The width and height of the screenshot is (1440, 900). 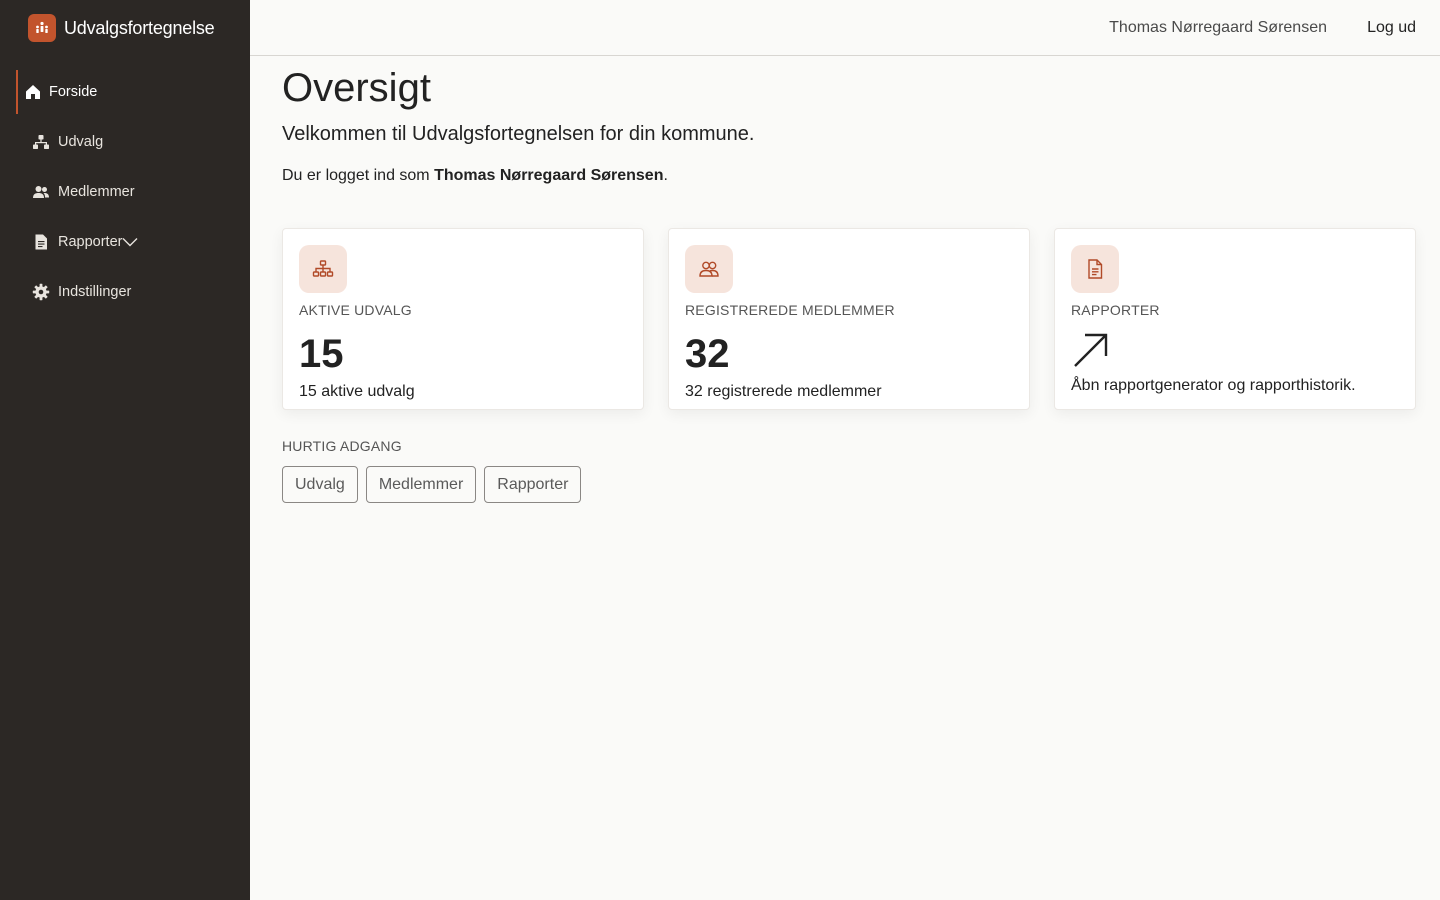 I want to click on card-label: AKTIVE UDVALG, so click(x=355, y=310).